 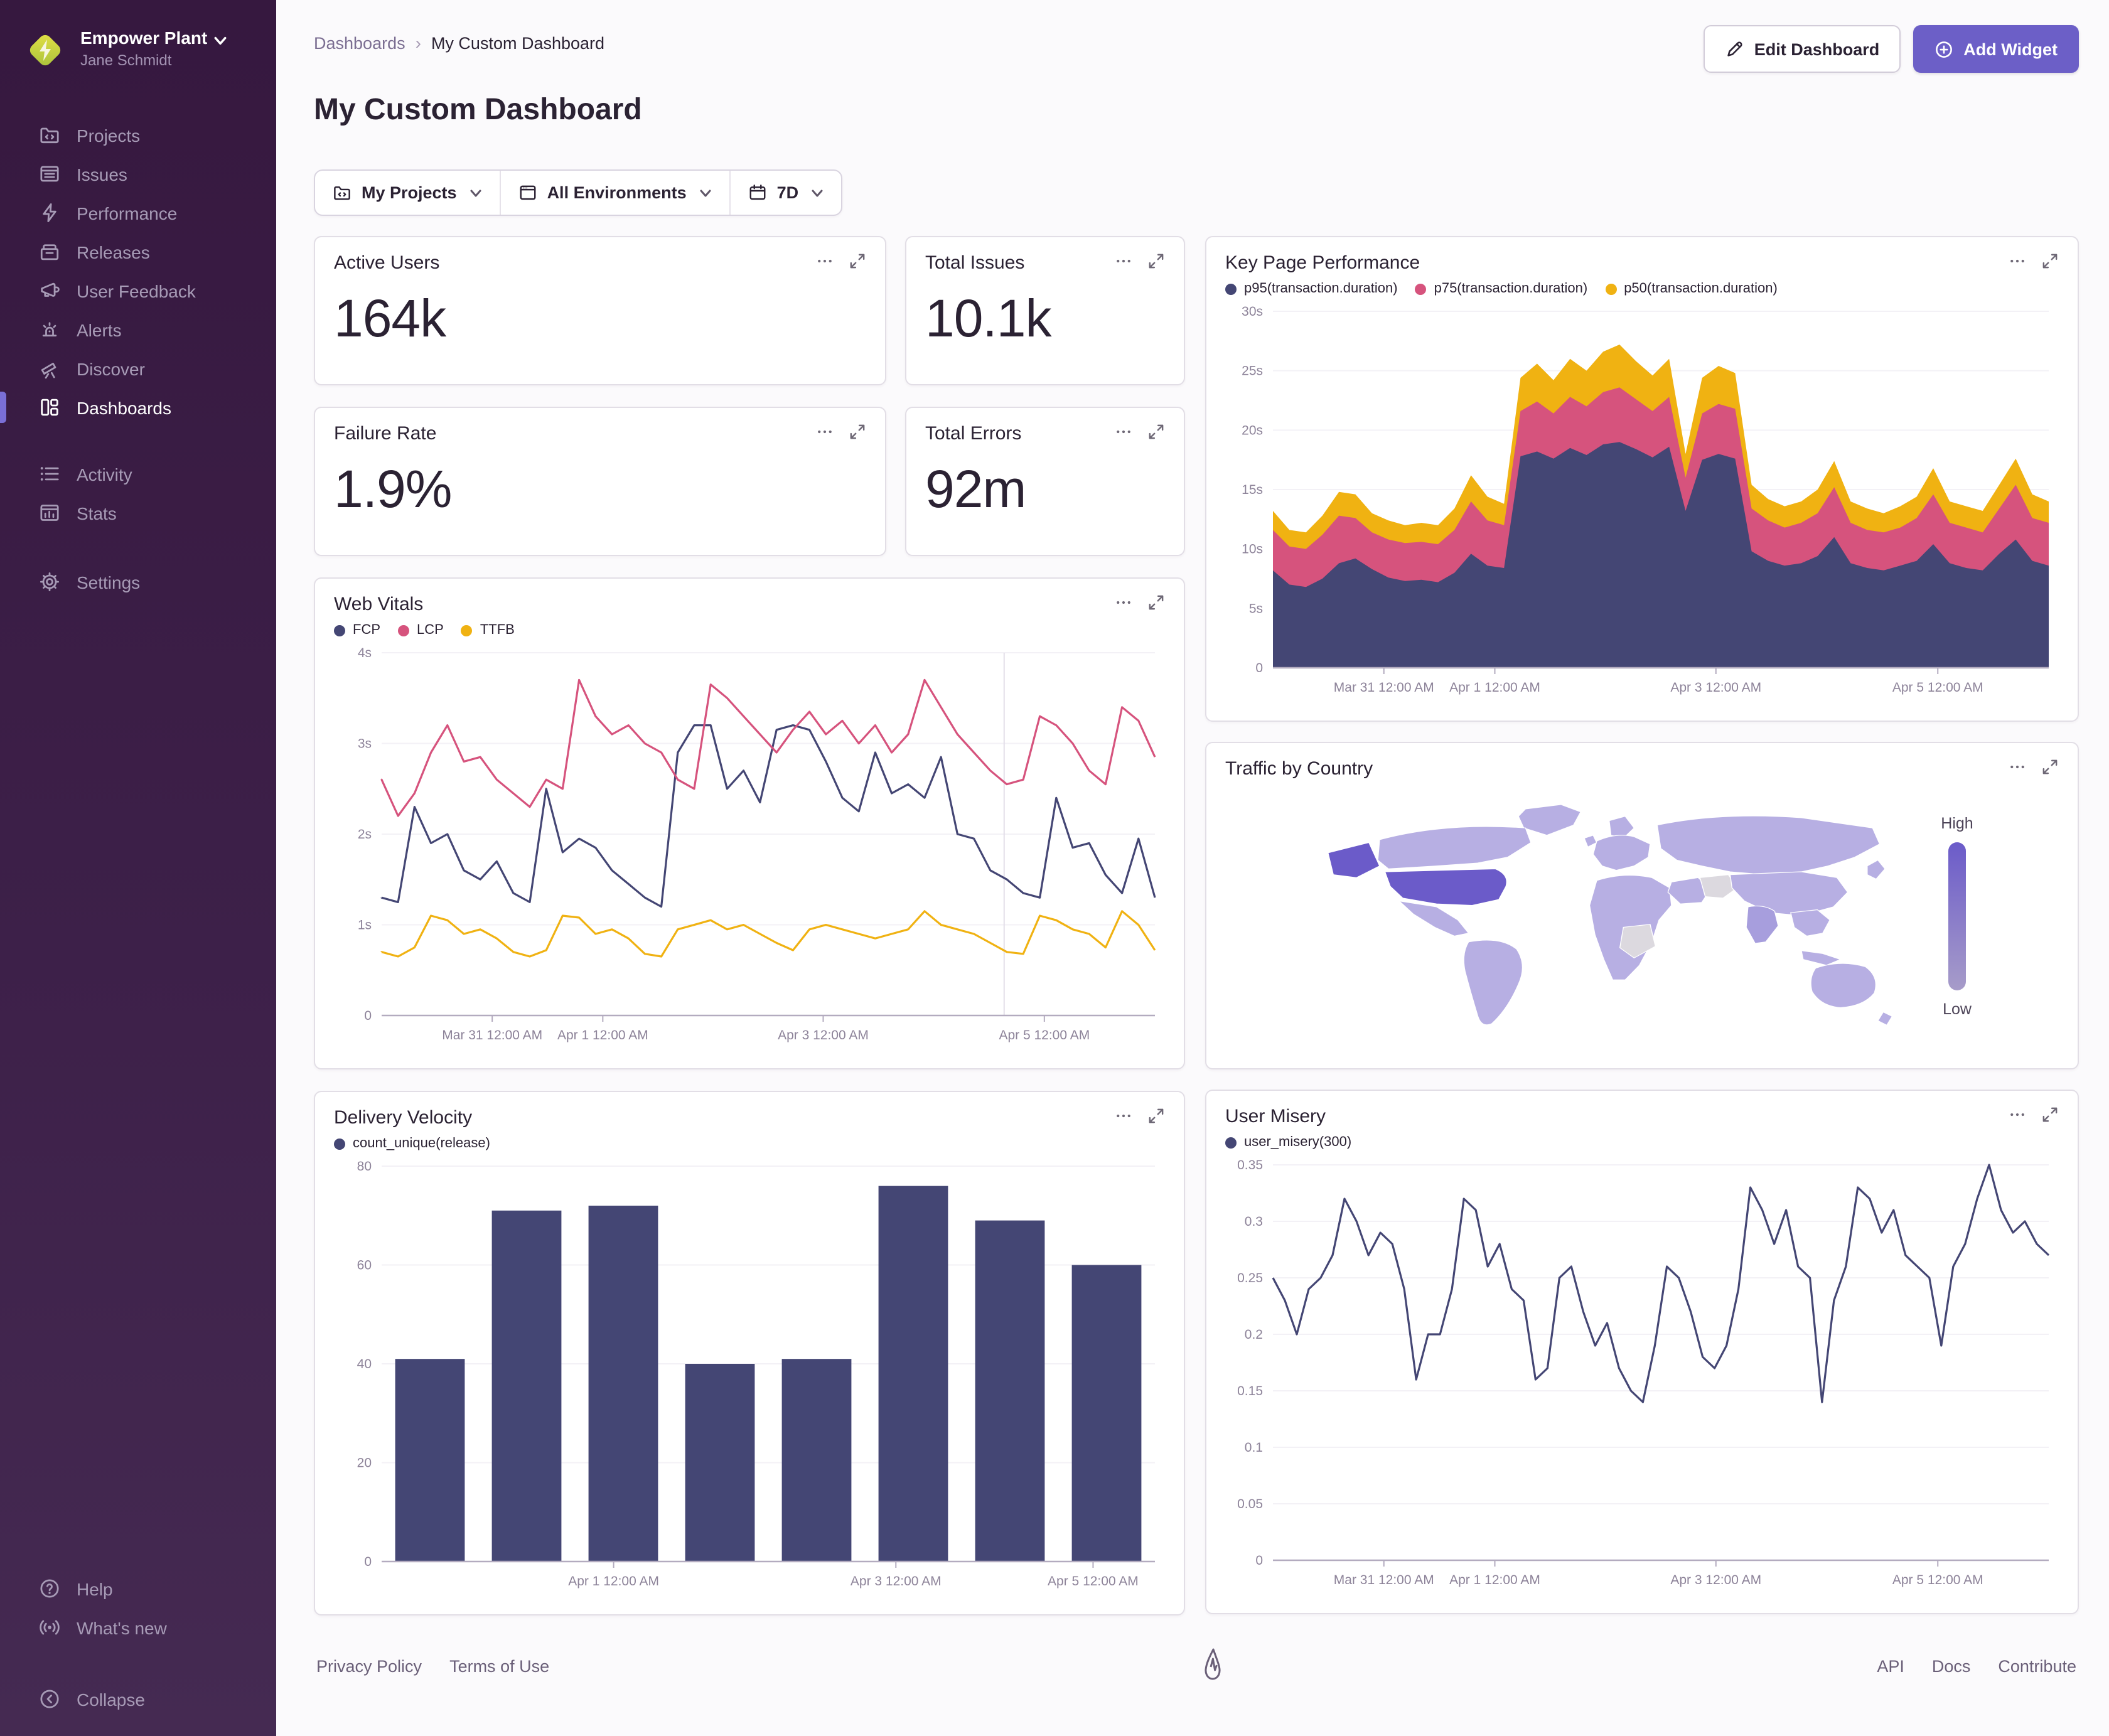 I want to click on filter-my-projects: My Projects, so click(x=407, y=193).